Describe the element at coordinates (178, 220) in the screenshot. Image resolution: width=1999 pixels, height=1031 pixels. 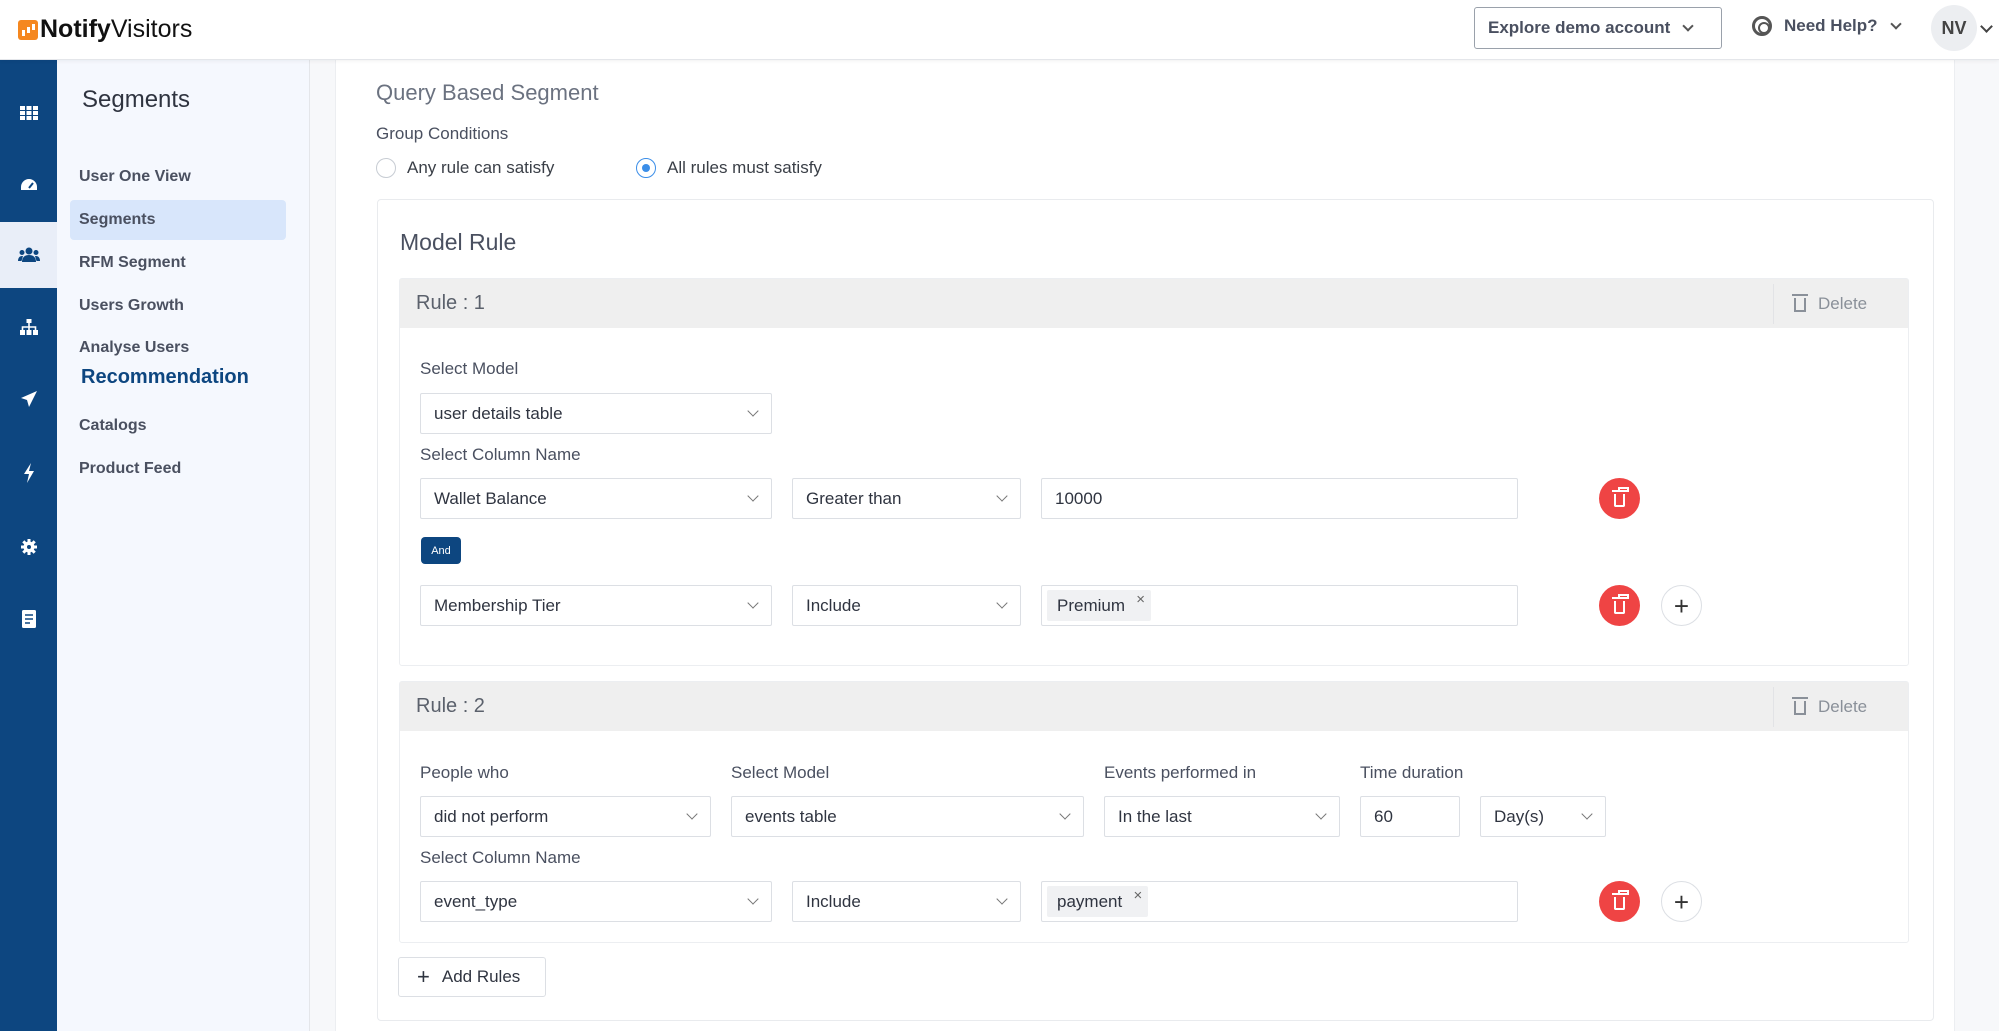
I see `sidebar-item-segments: Segments` at that location.